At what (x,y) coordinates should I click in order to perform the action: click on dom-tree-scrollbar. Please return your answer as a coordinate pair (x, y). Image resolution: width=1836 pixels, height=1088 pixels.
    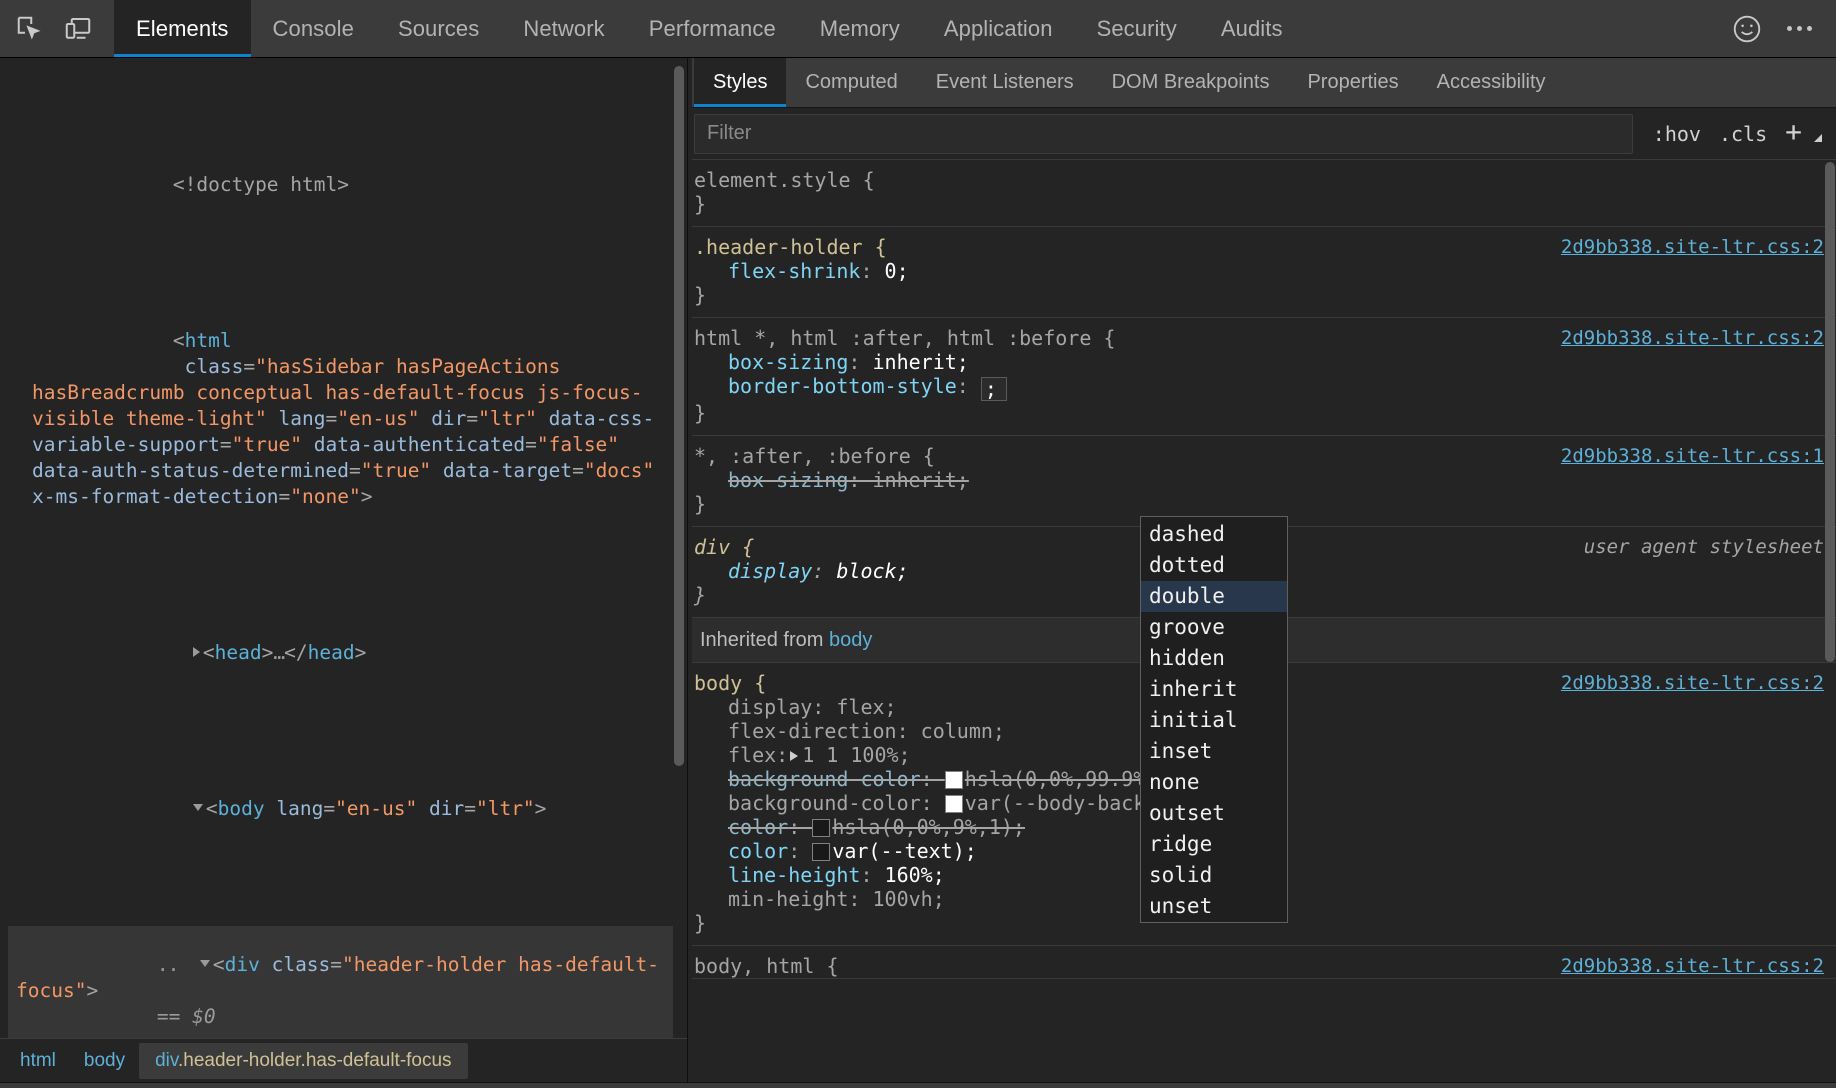
    Looking at the image, I should click on (679, 416).